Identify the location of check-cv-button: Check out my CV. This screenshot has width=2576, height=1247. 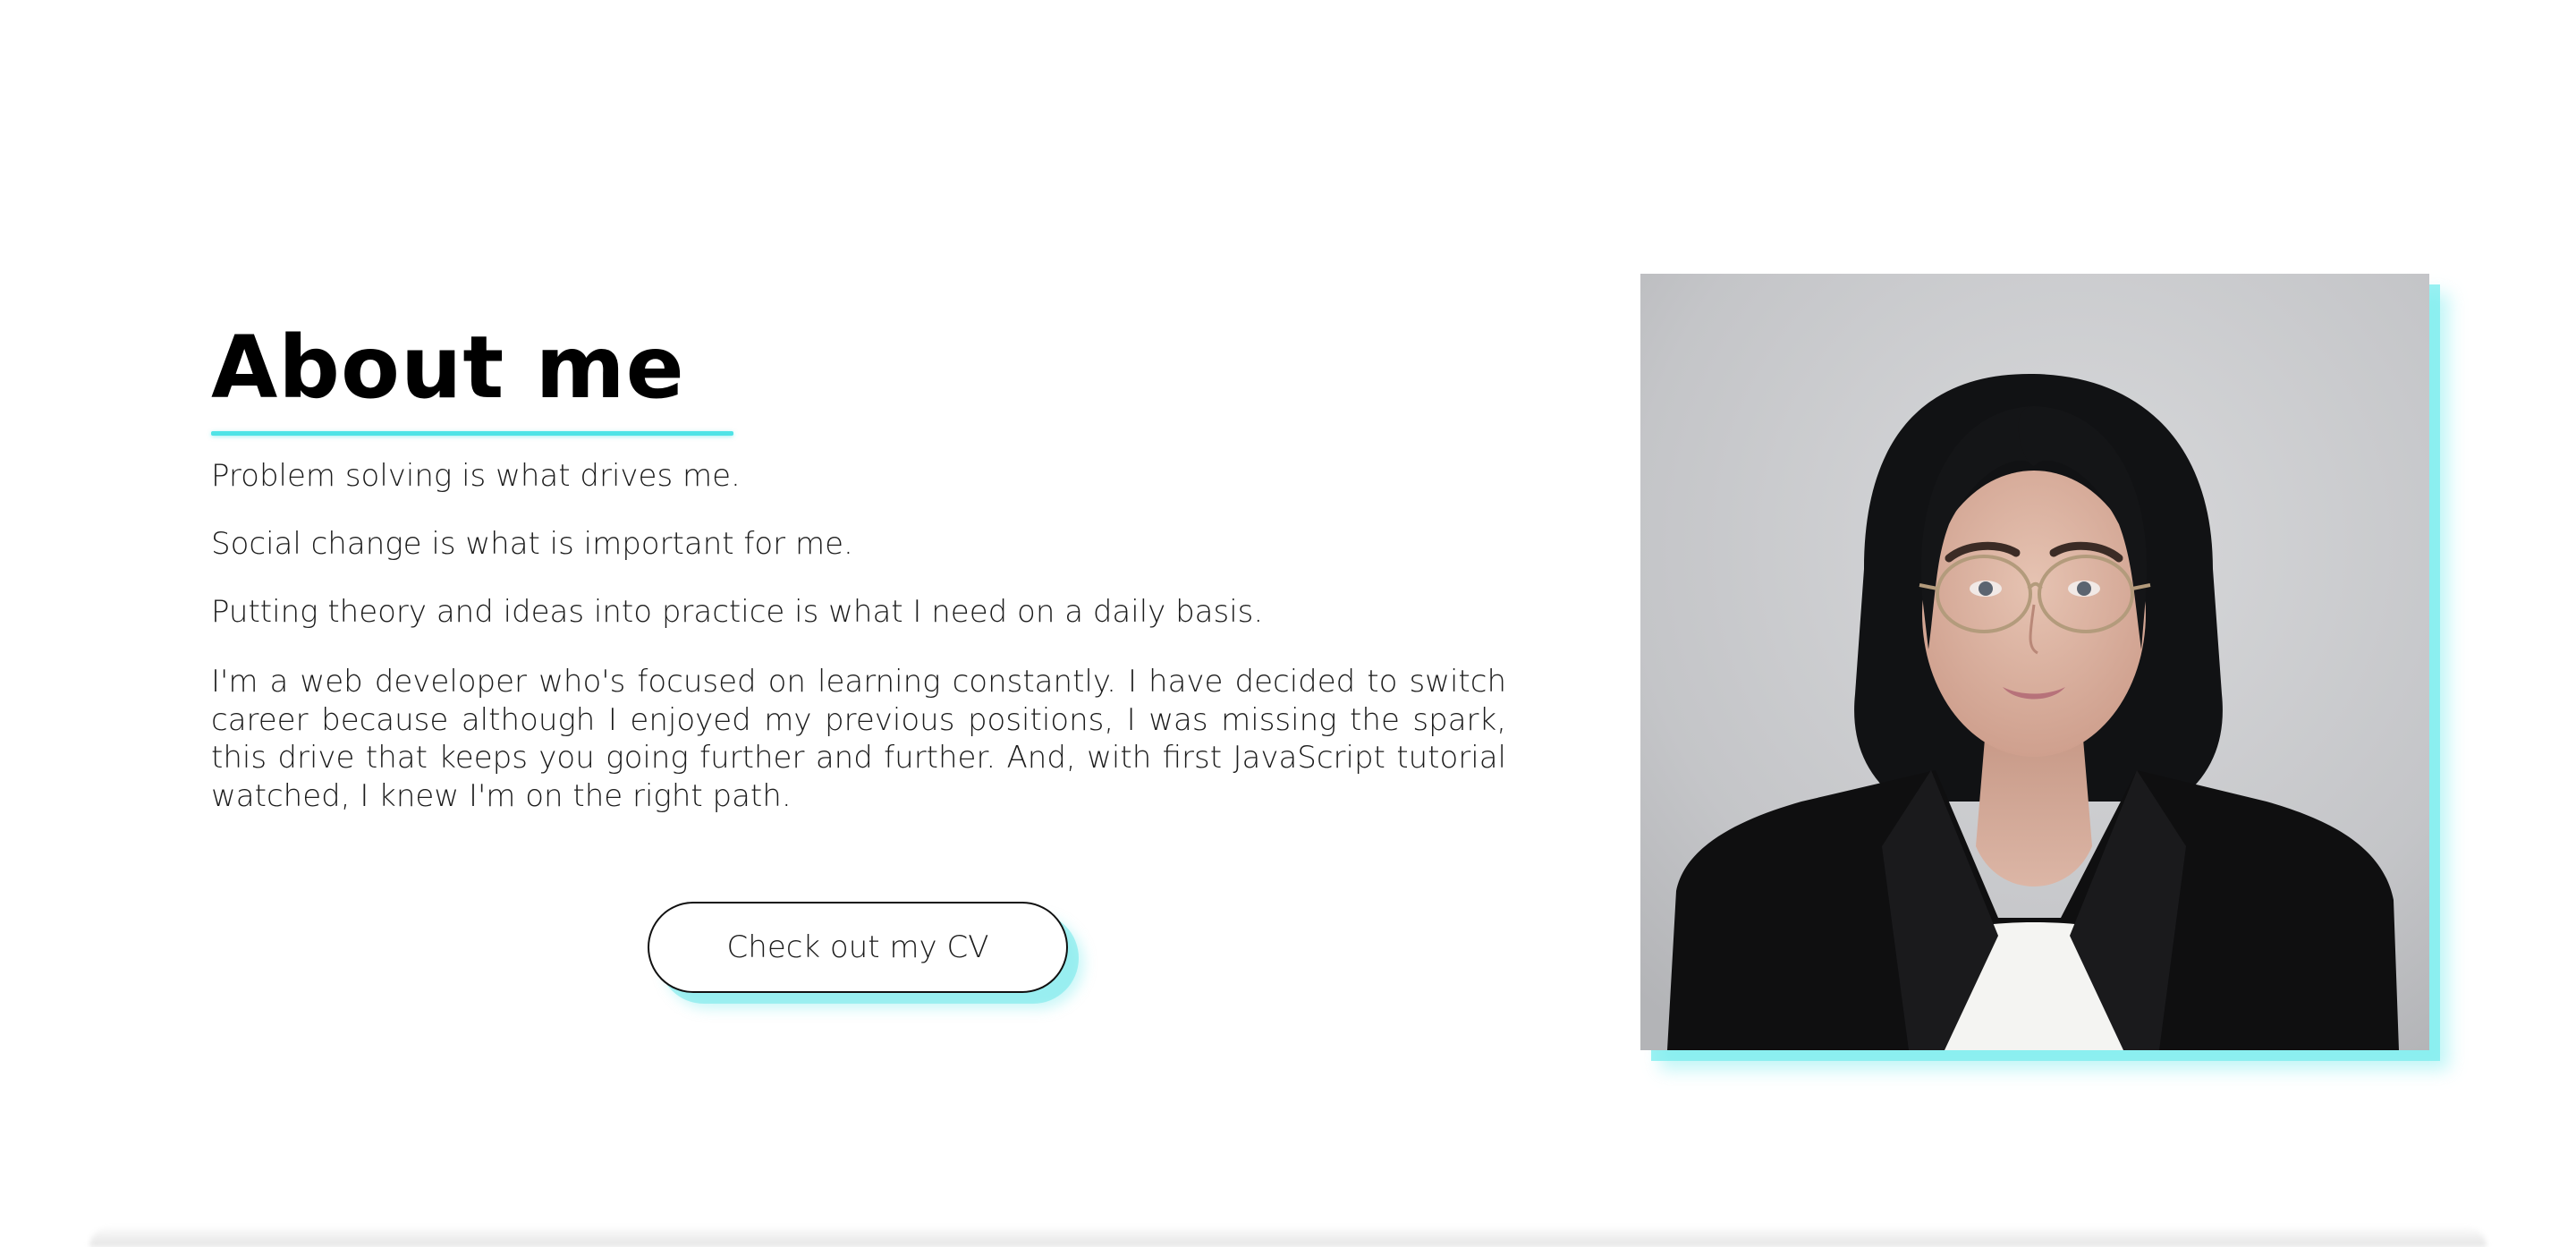
(858, 947).